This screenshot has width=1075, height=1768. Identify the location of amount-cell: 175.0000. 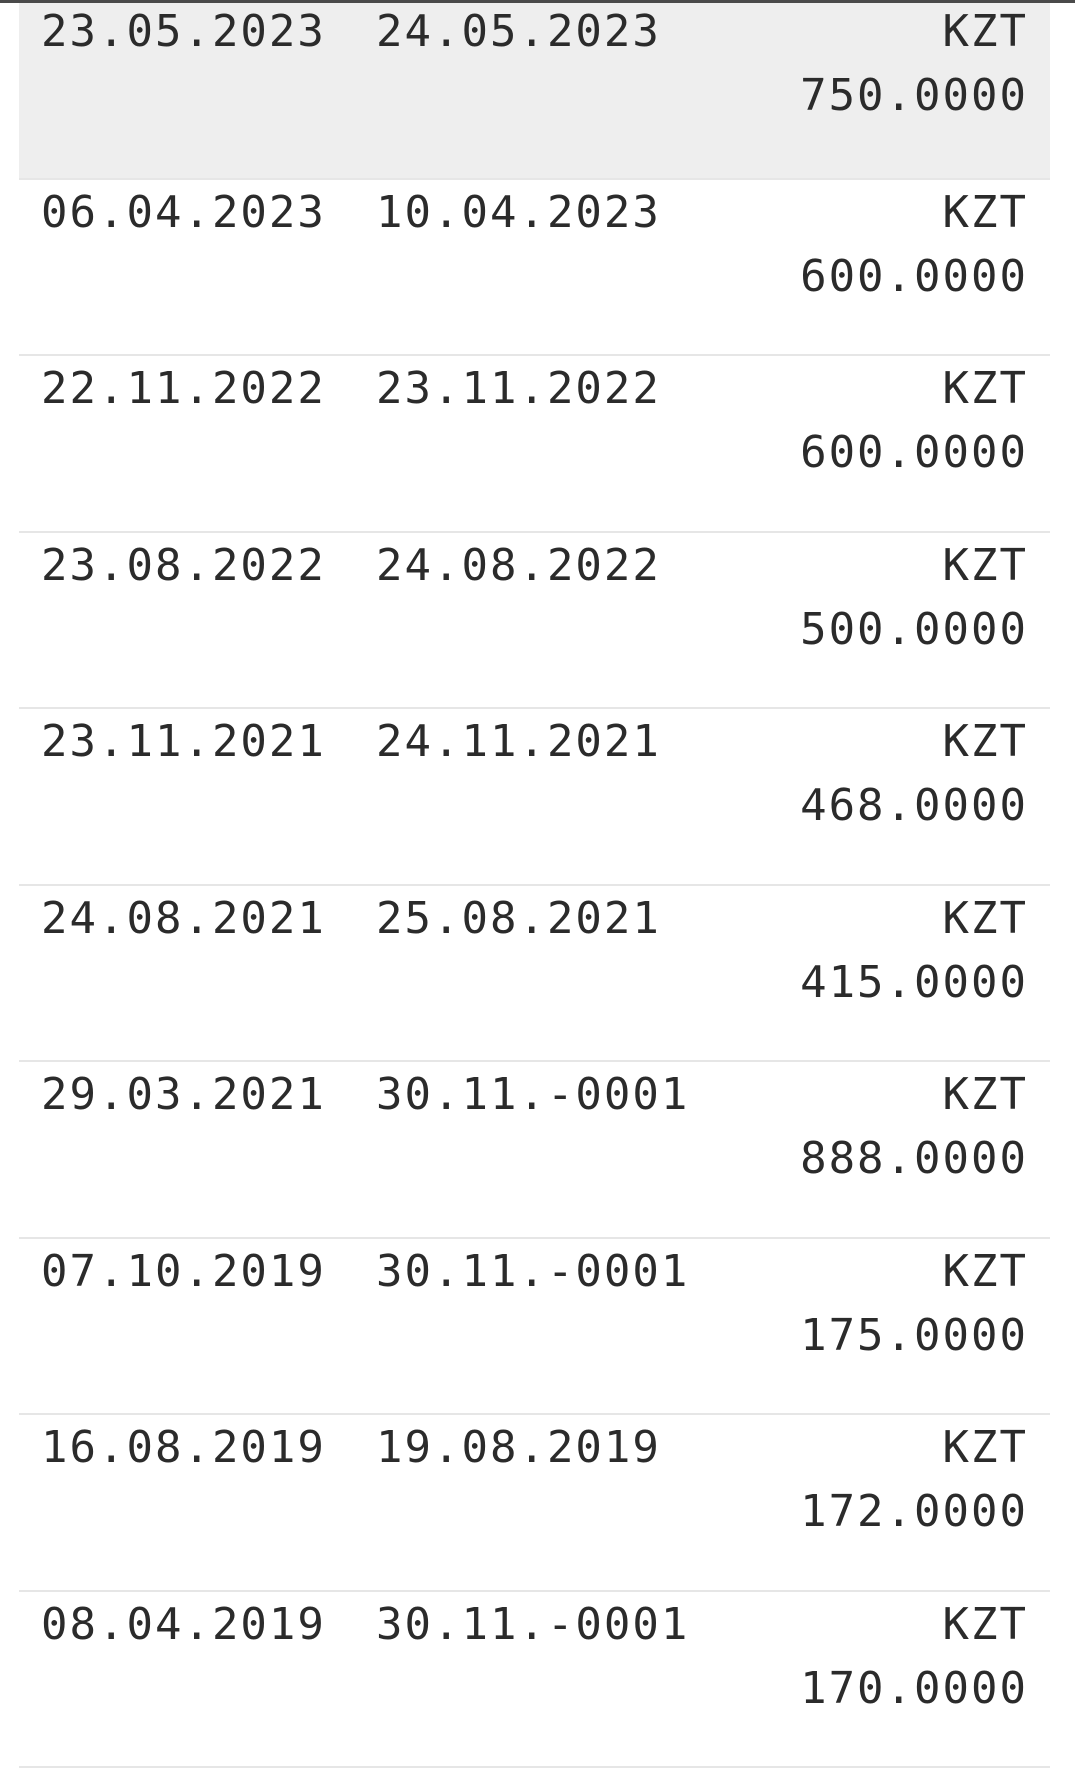
(914, 1336).